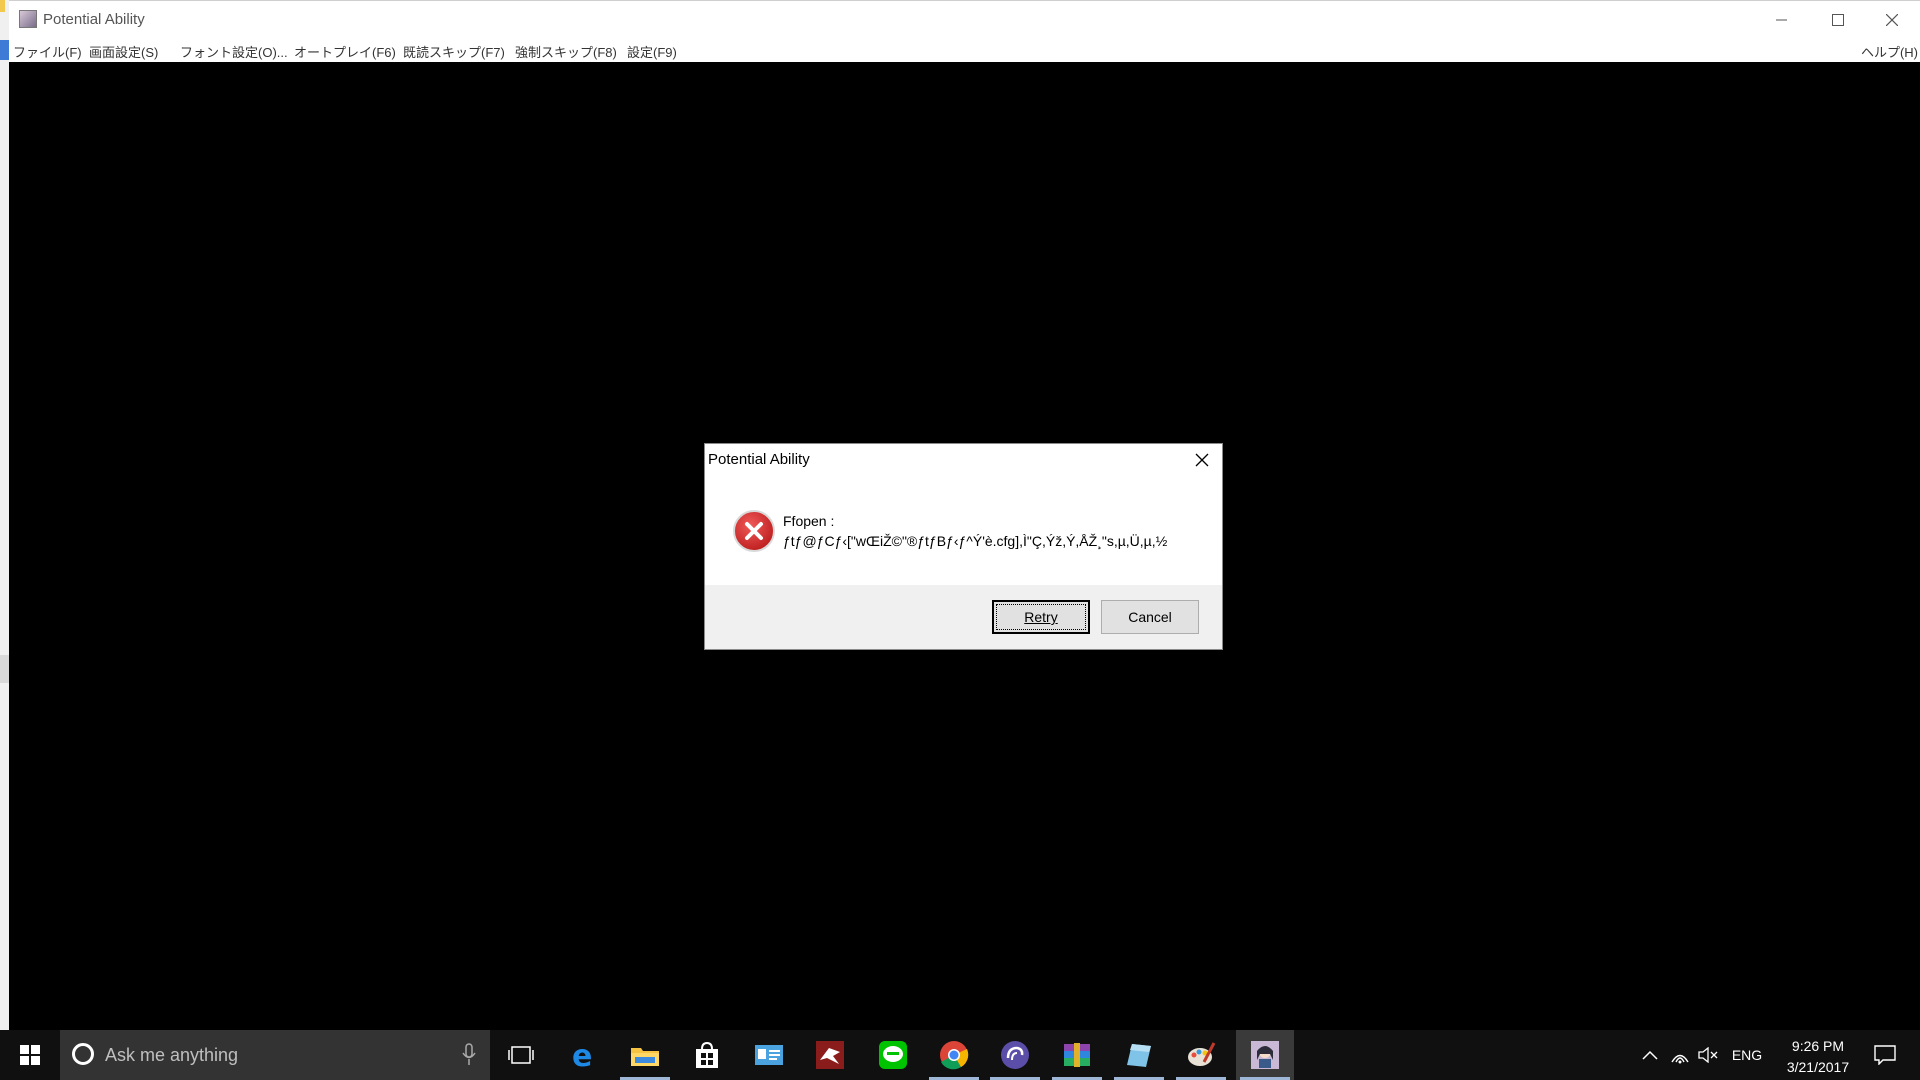 The width and height of the screenshot is (1920, 1080). I want to click on dialog-title: Potential Ability, so click(759, 459).